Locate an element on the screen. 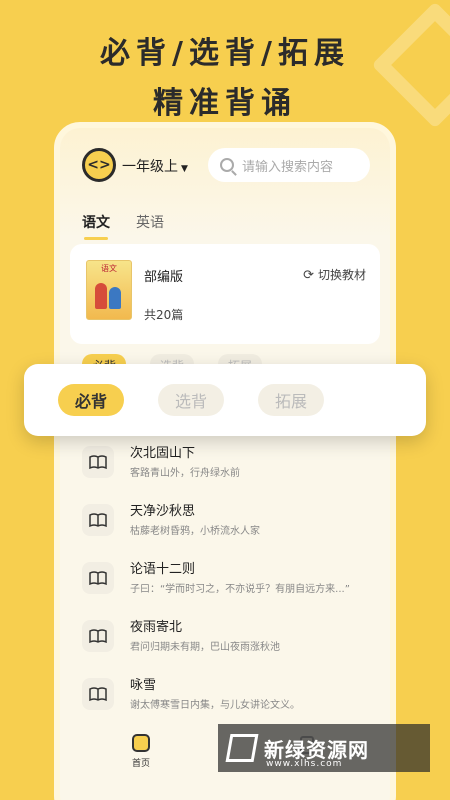 The image size is (450, 800). poem-title: 天净沙秋思 is located at coordinates (163, 511).